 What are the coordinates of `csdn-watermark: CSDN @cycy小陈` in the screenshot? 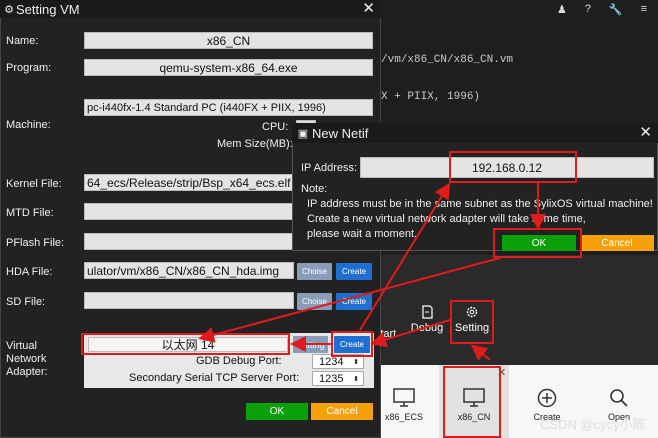 It's located at (593, 424).